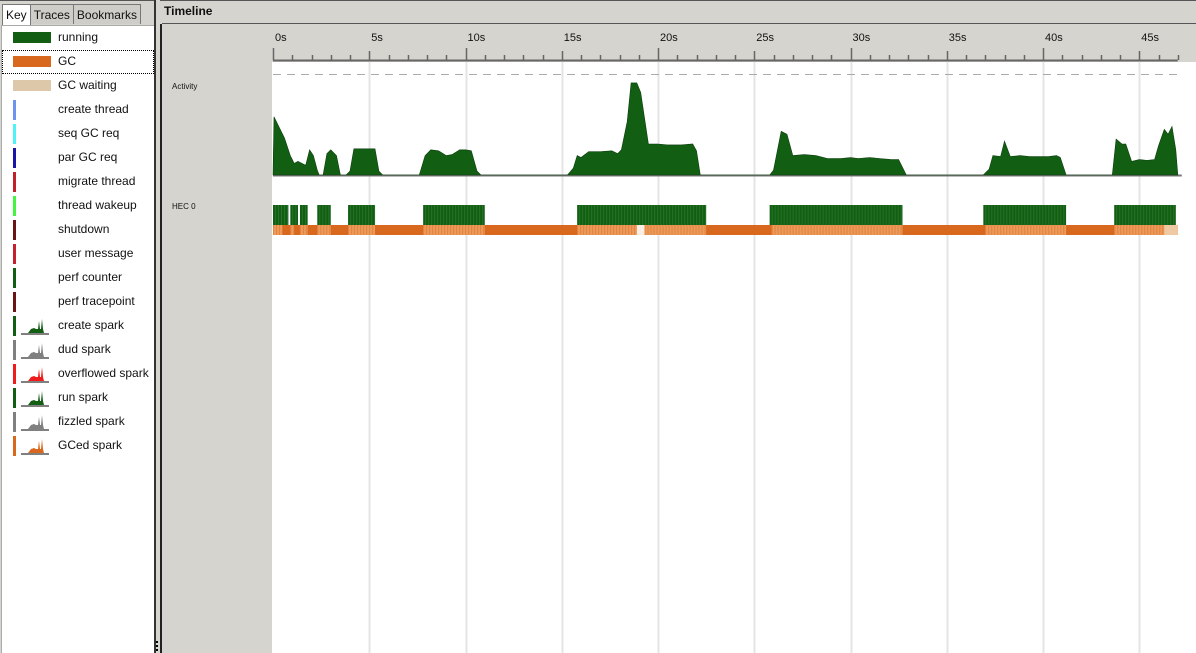 The image size is (1196, 653). I want to click on window-top-border, so click(598, 0).